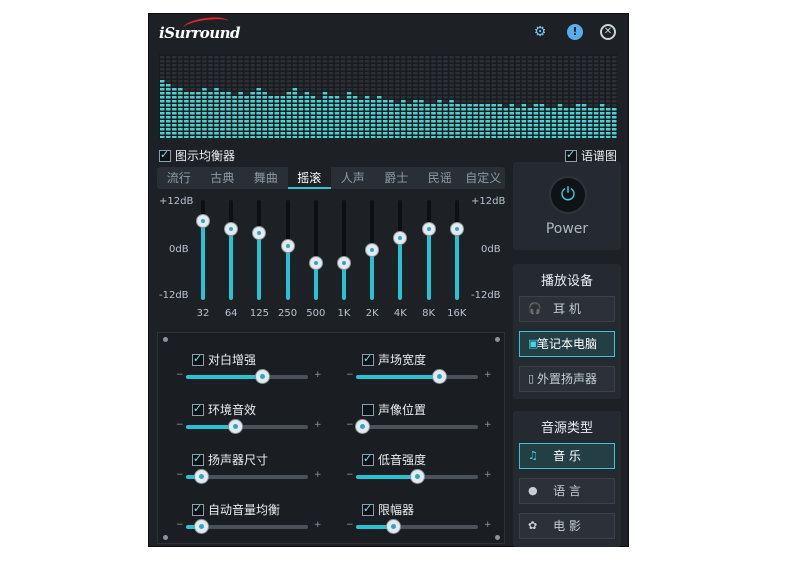 This screenshot has width=798, height=564. What do you see at coordinates (238, 460) in the screenshot?
I see `effect-label: 扬声器尺寸` at bounding box center [238, 460].